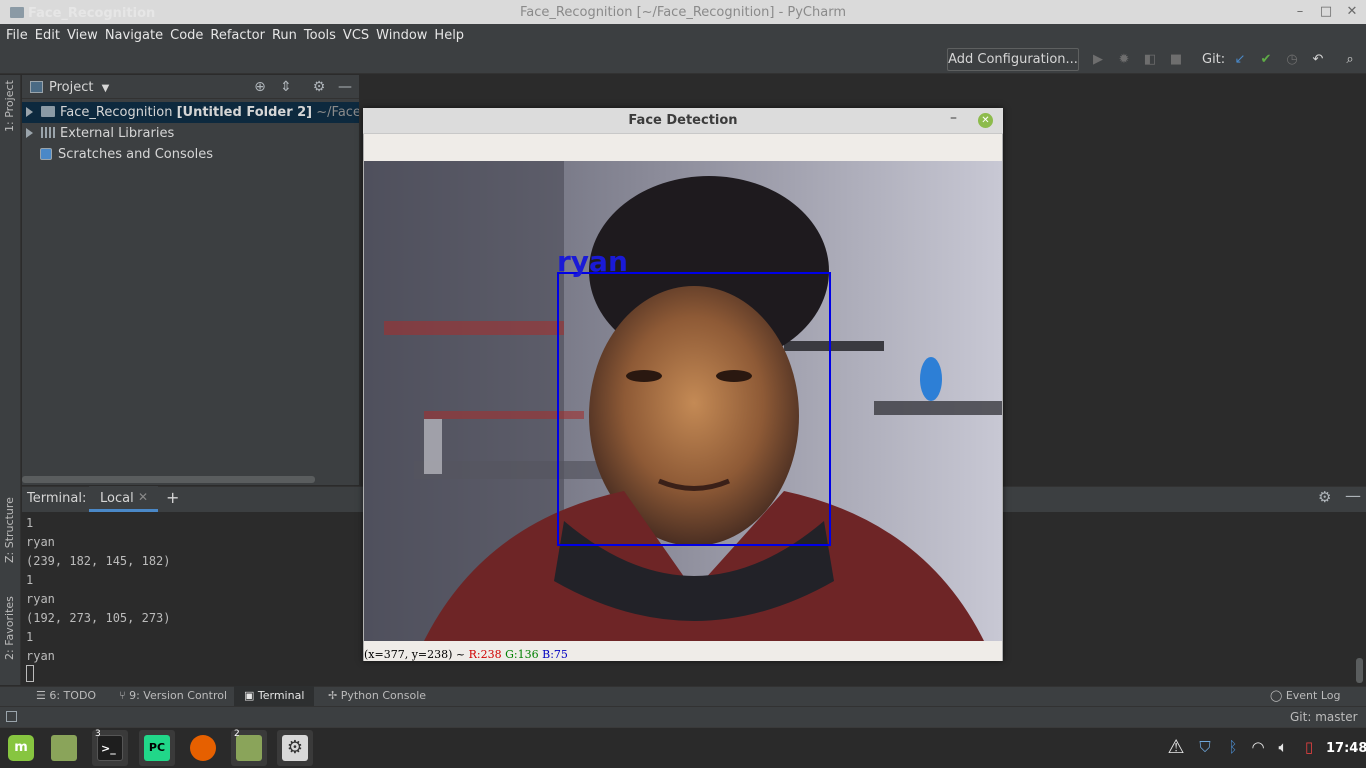  Describe the element at coordinates (1326, 12) in the screenshot. I see `window-maximize-button: □` at that location.